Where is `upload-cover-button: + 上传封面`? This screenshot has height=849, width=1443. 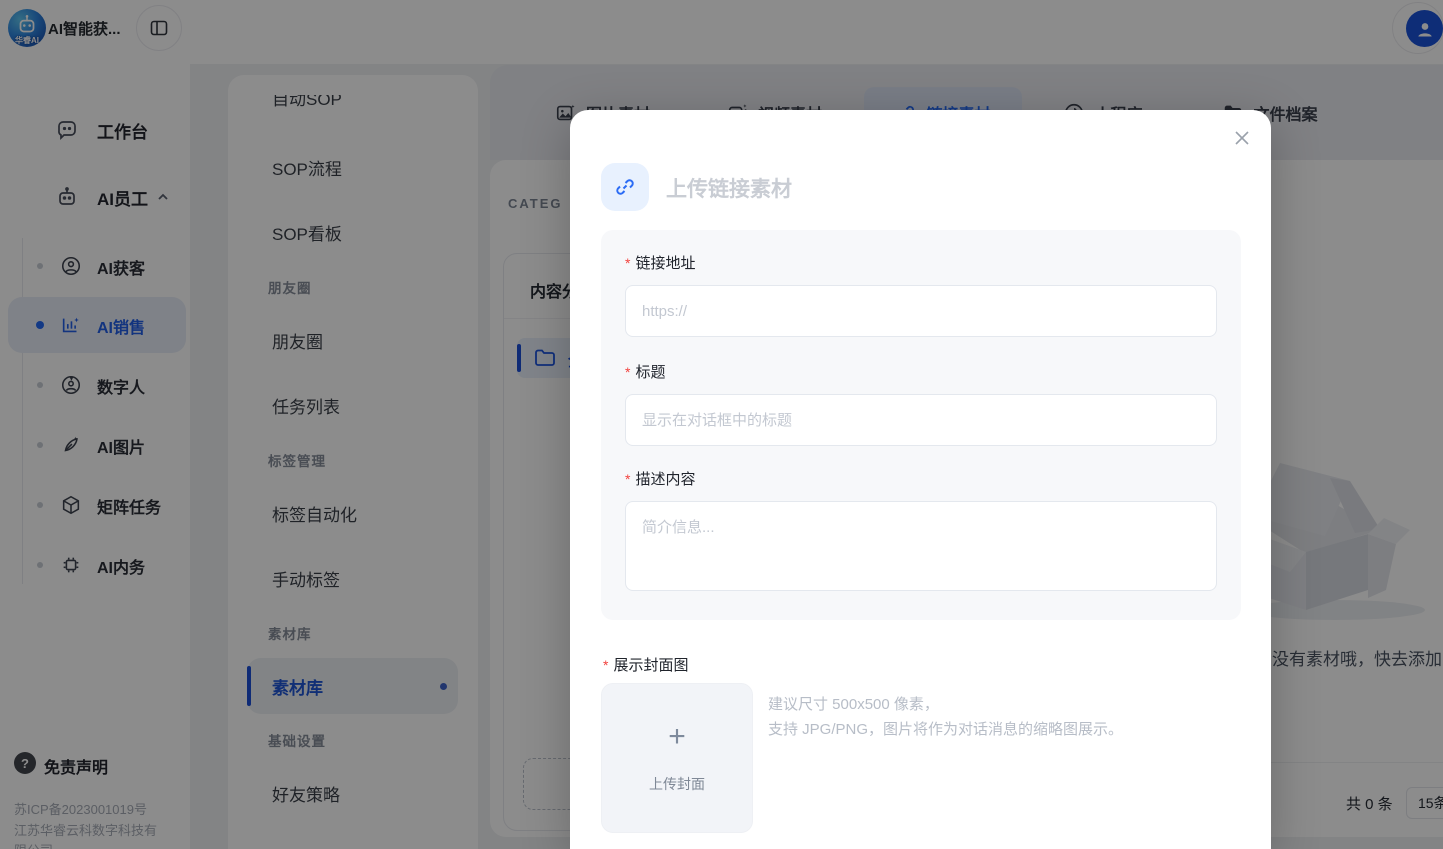 upload-cover-button: + 上传封面 is located at coordinates (677, 758).